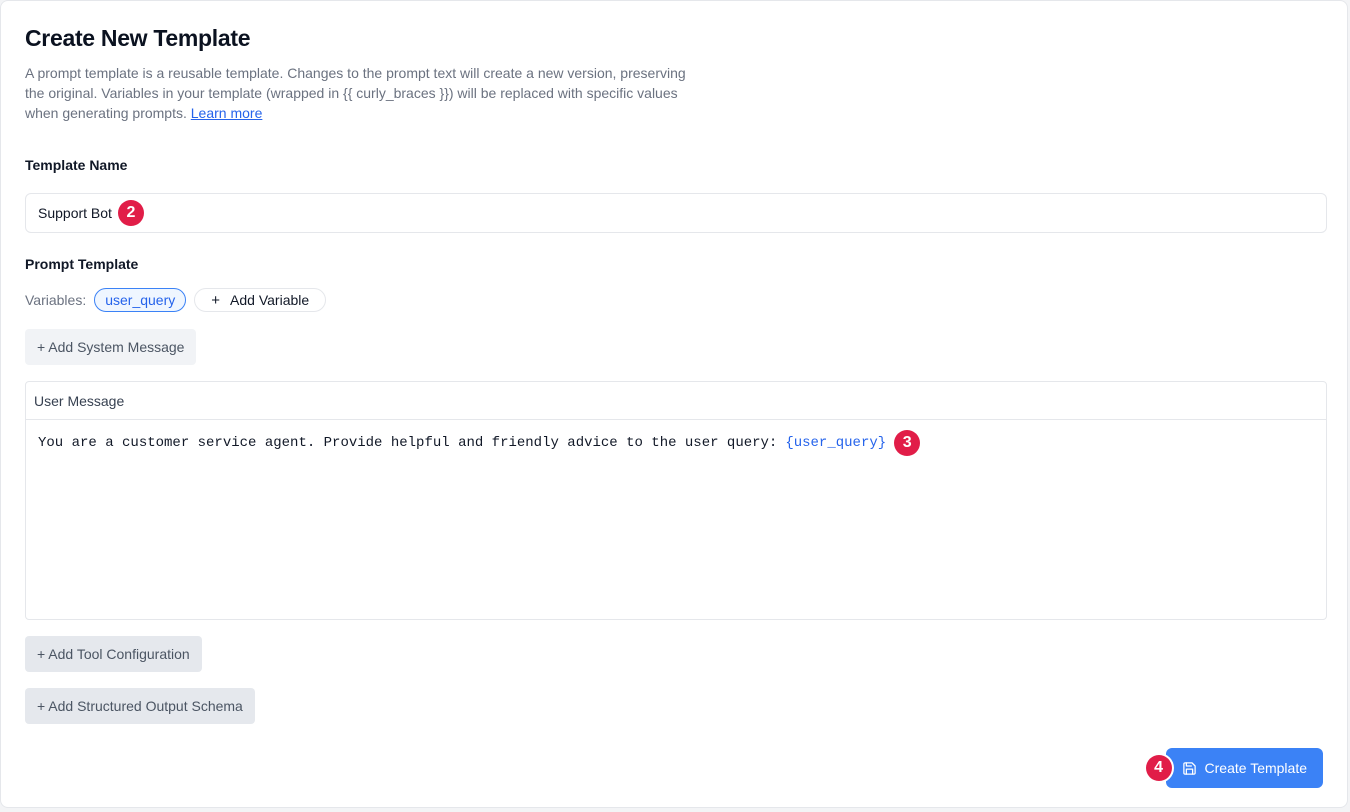  I want to click on create-template-label: Create Template, so click(1255, 768).